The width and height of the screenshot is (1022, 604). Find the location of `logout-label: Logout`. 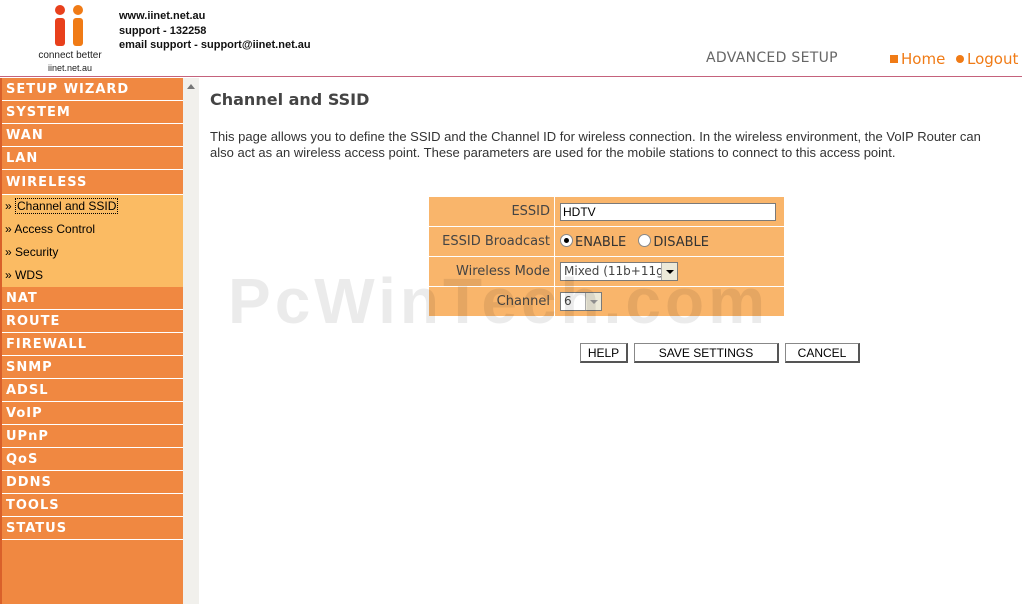

logout-label: Logout is located at coordinates (993, 59).